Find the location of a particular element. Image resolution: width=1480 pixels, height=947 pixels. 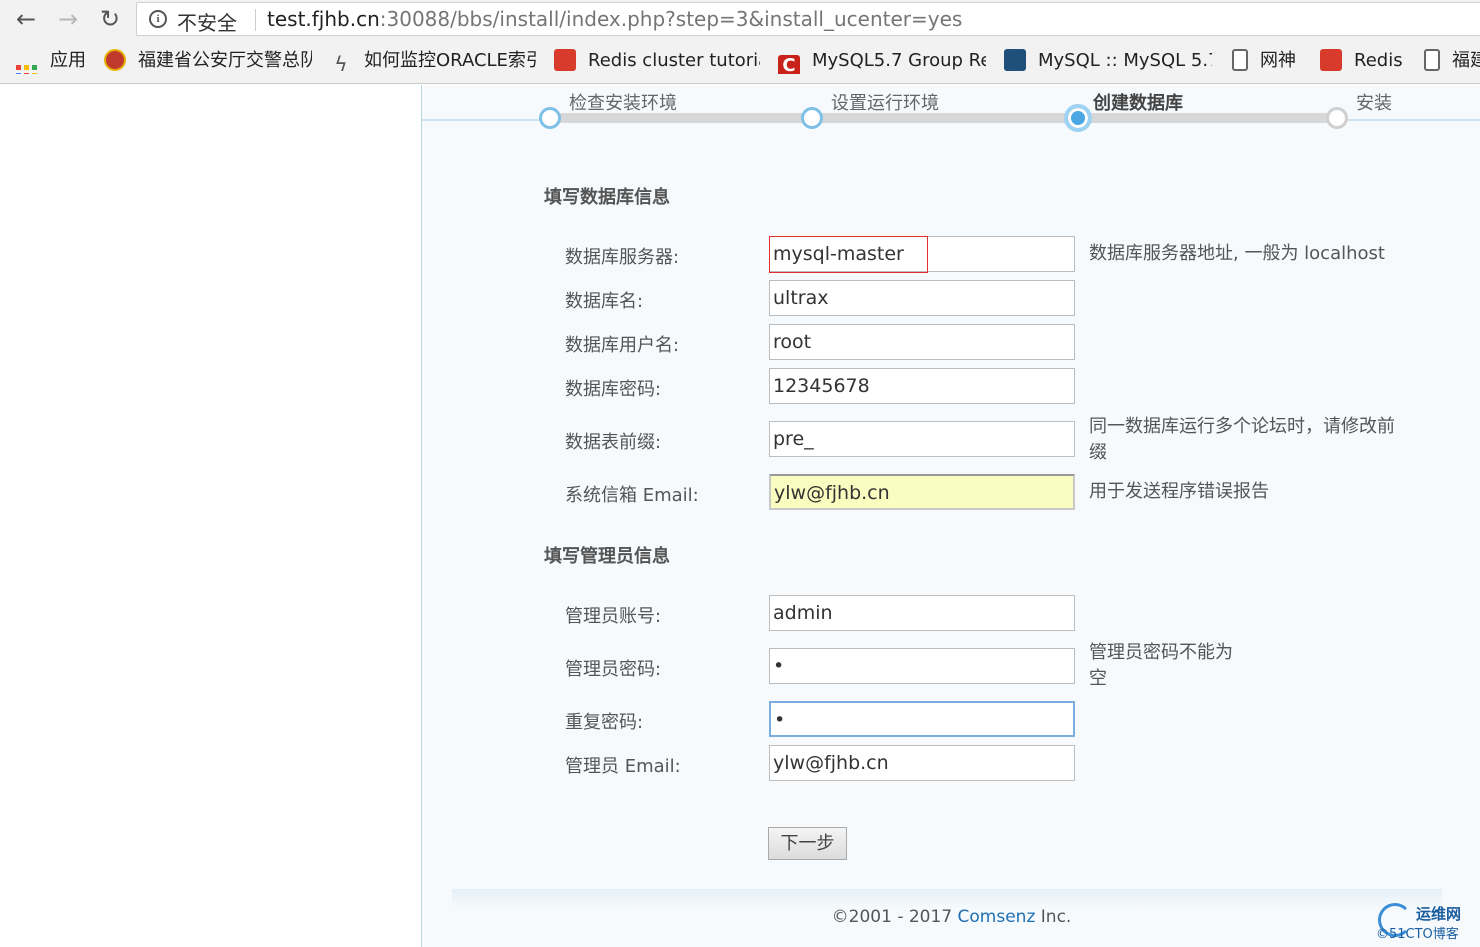

watermark: 运维网 ©51CTO博客 is located at coordinates (1427, 922).